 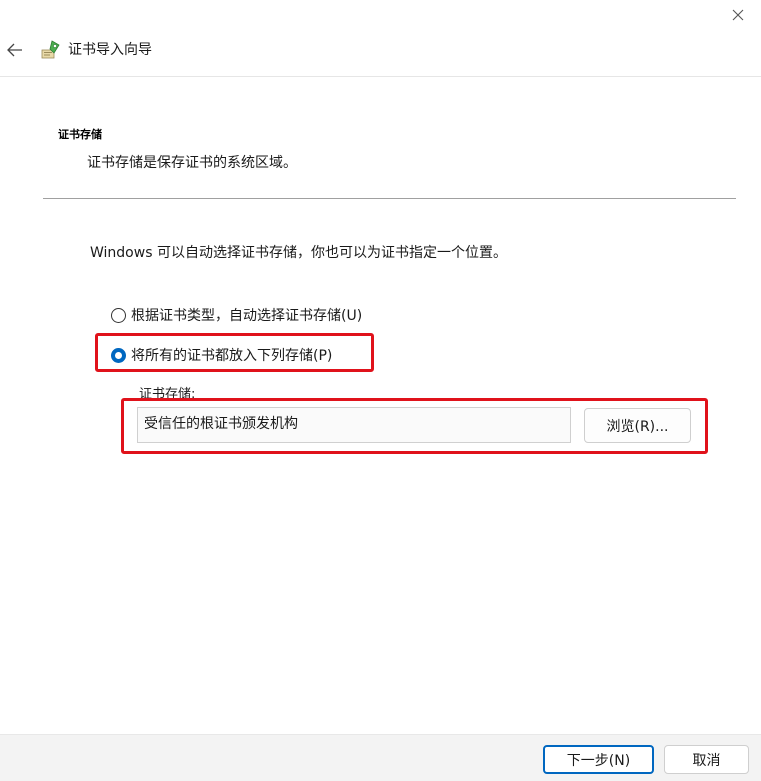 What do you see at coordinates (110, 50) in the screenshot?
I see `wizard-title: 证书导入向导` at bounding box center [110, 50].